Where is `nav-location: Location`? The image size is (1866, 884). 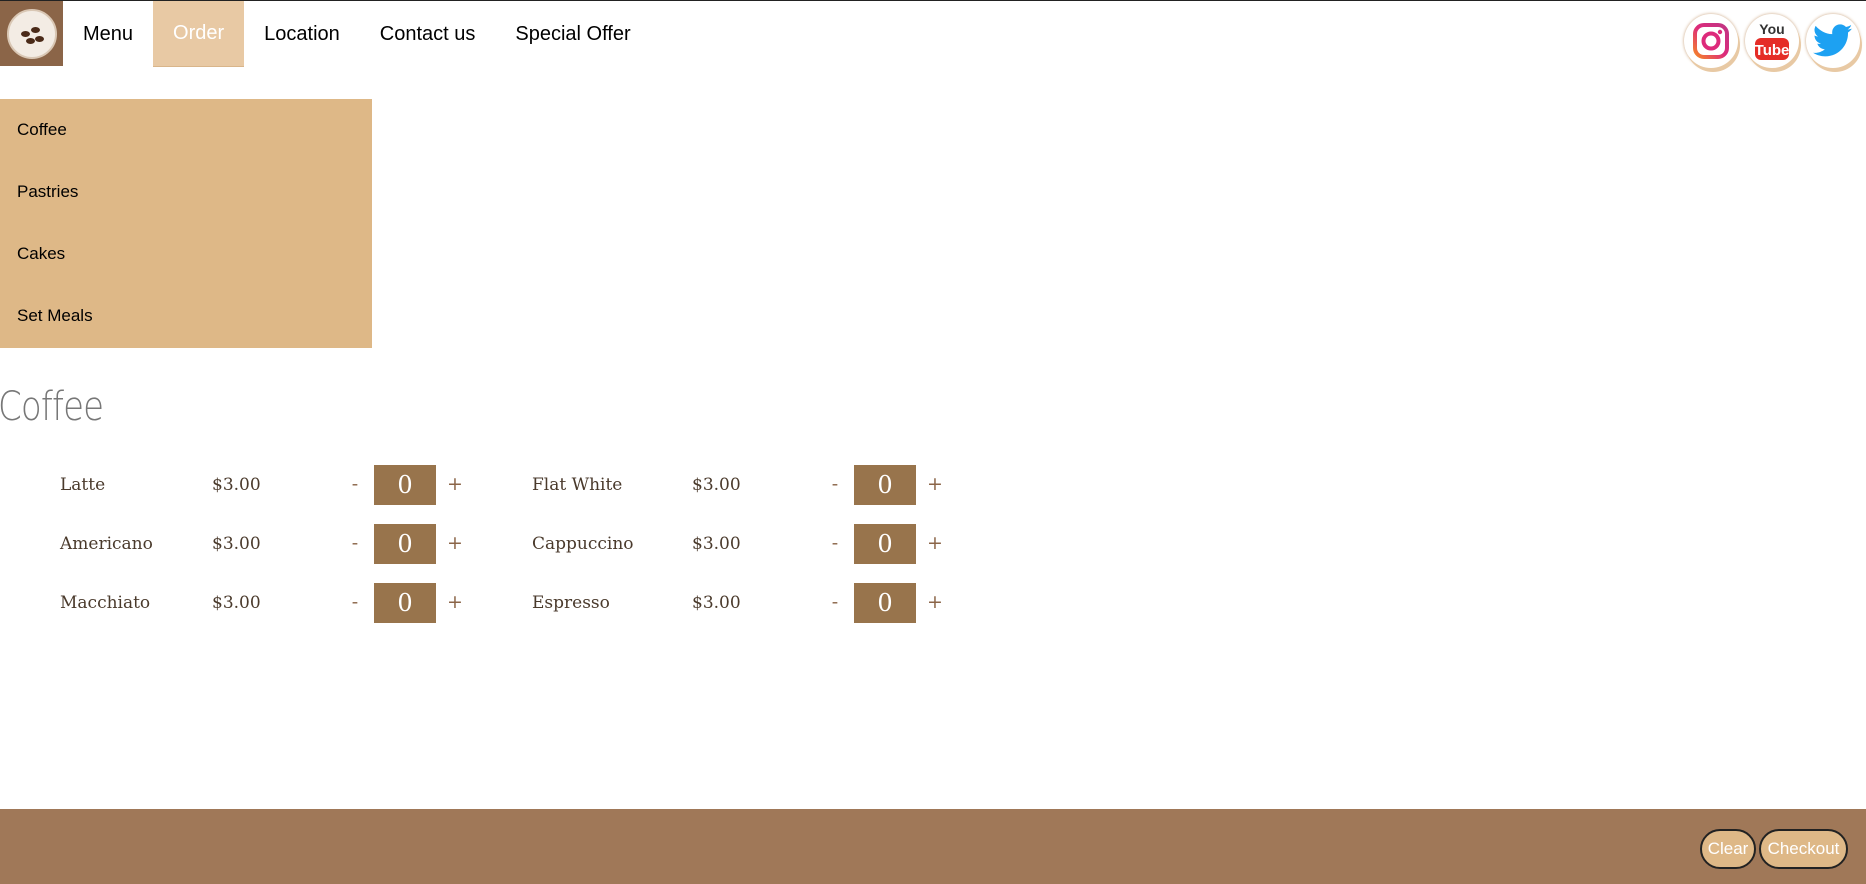 nav-location: Location is located at coordinates (302, 34).